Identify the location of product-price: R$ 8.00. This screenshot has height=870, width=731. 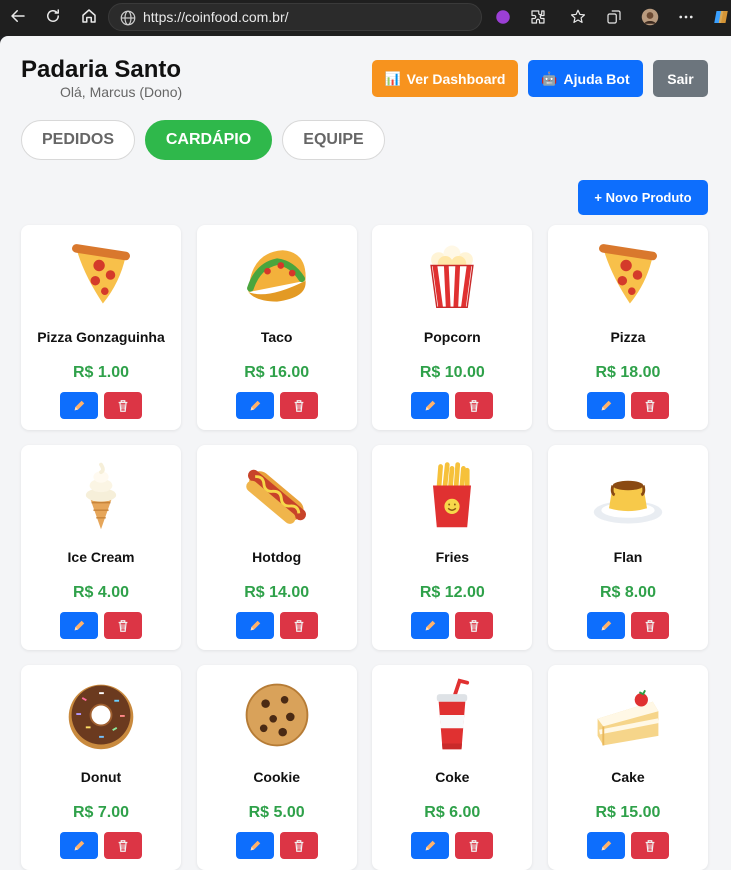
(627, 592).